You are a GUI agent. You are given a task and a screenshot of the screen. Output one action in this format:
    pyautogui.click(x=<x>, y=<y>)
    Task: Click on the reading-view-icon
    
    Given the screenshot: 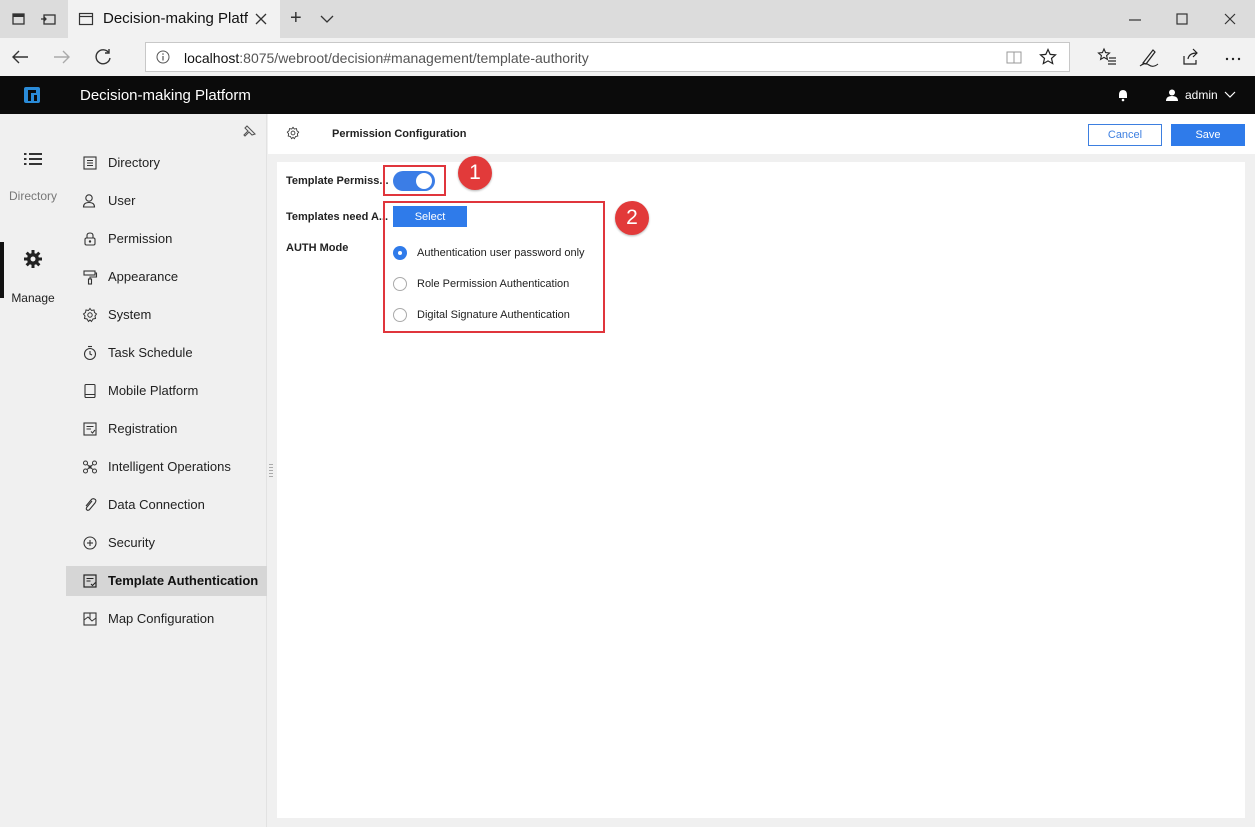 What is the action you would take?
    pyautogui.click(x=1014, y=57)
    